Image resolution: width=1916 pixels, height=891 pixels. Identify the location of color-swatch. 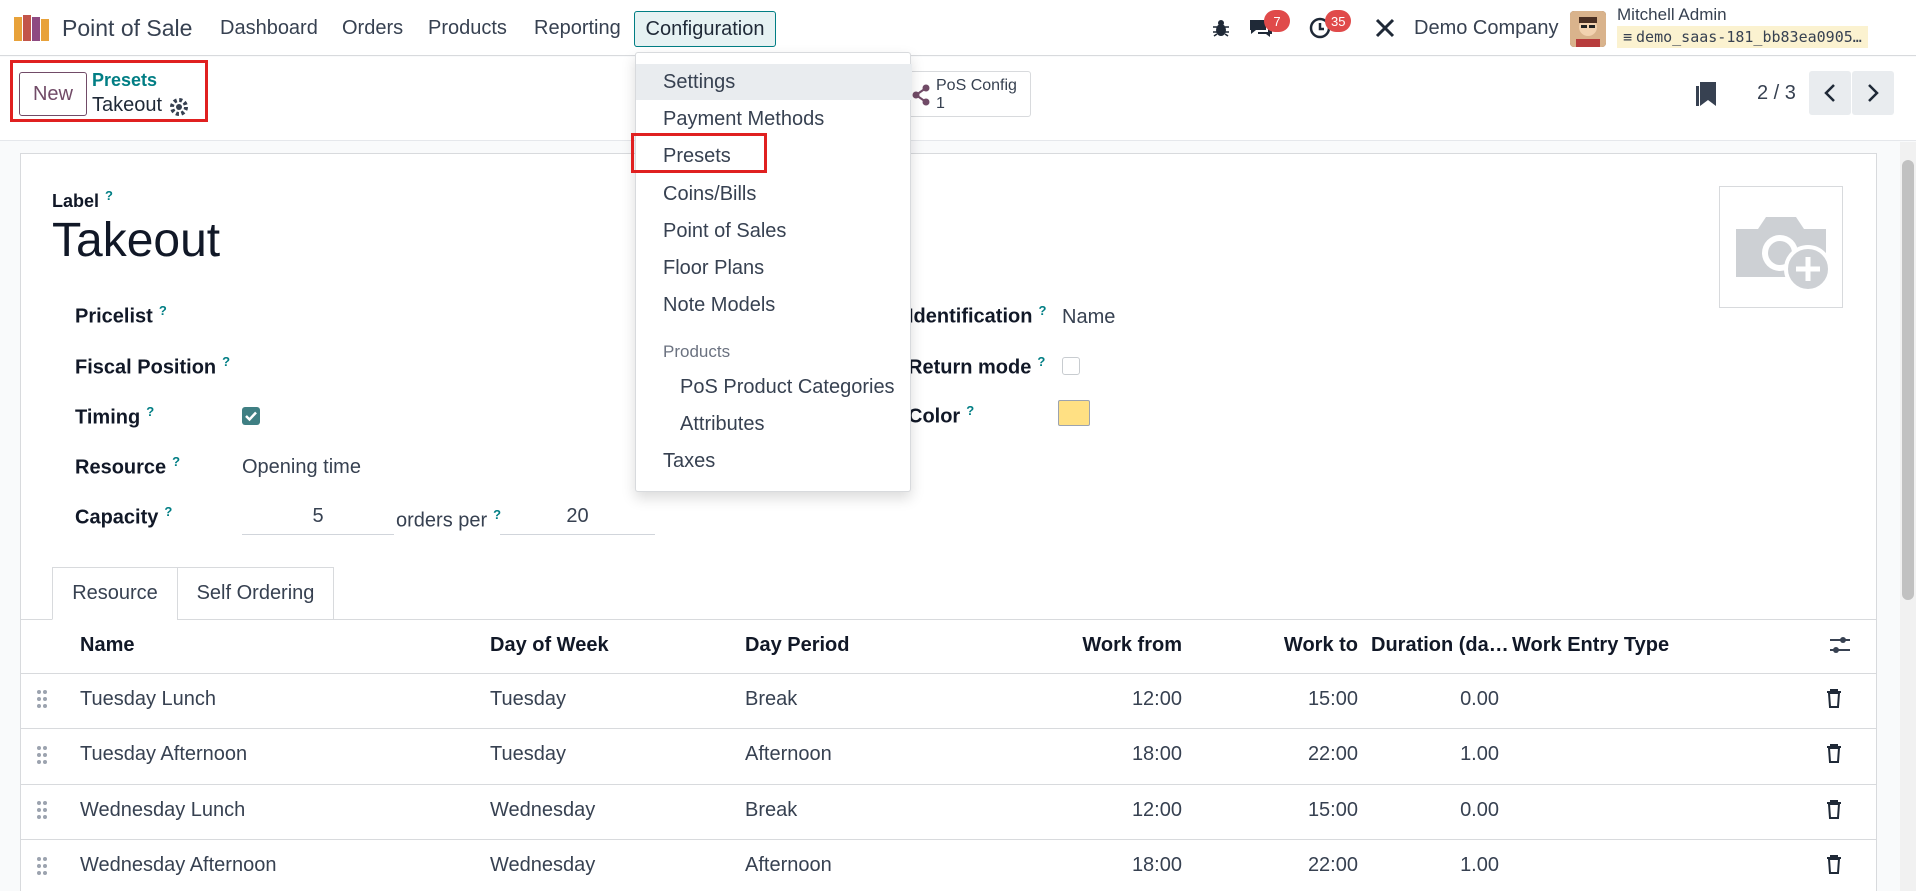
(1074, 413).